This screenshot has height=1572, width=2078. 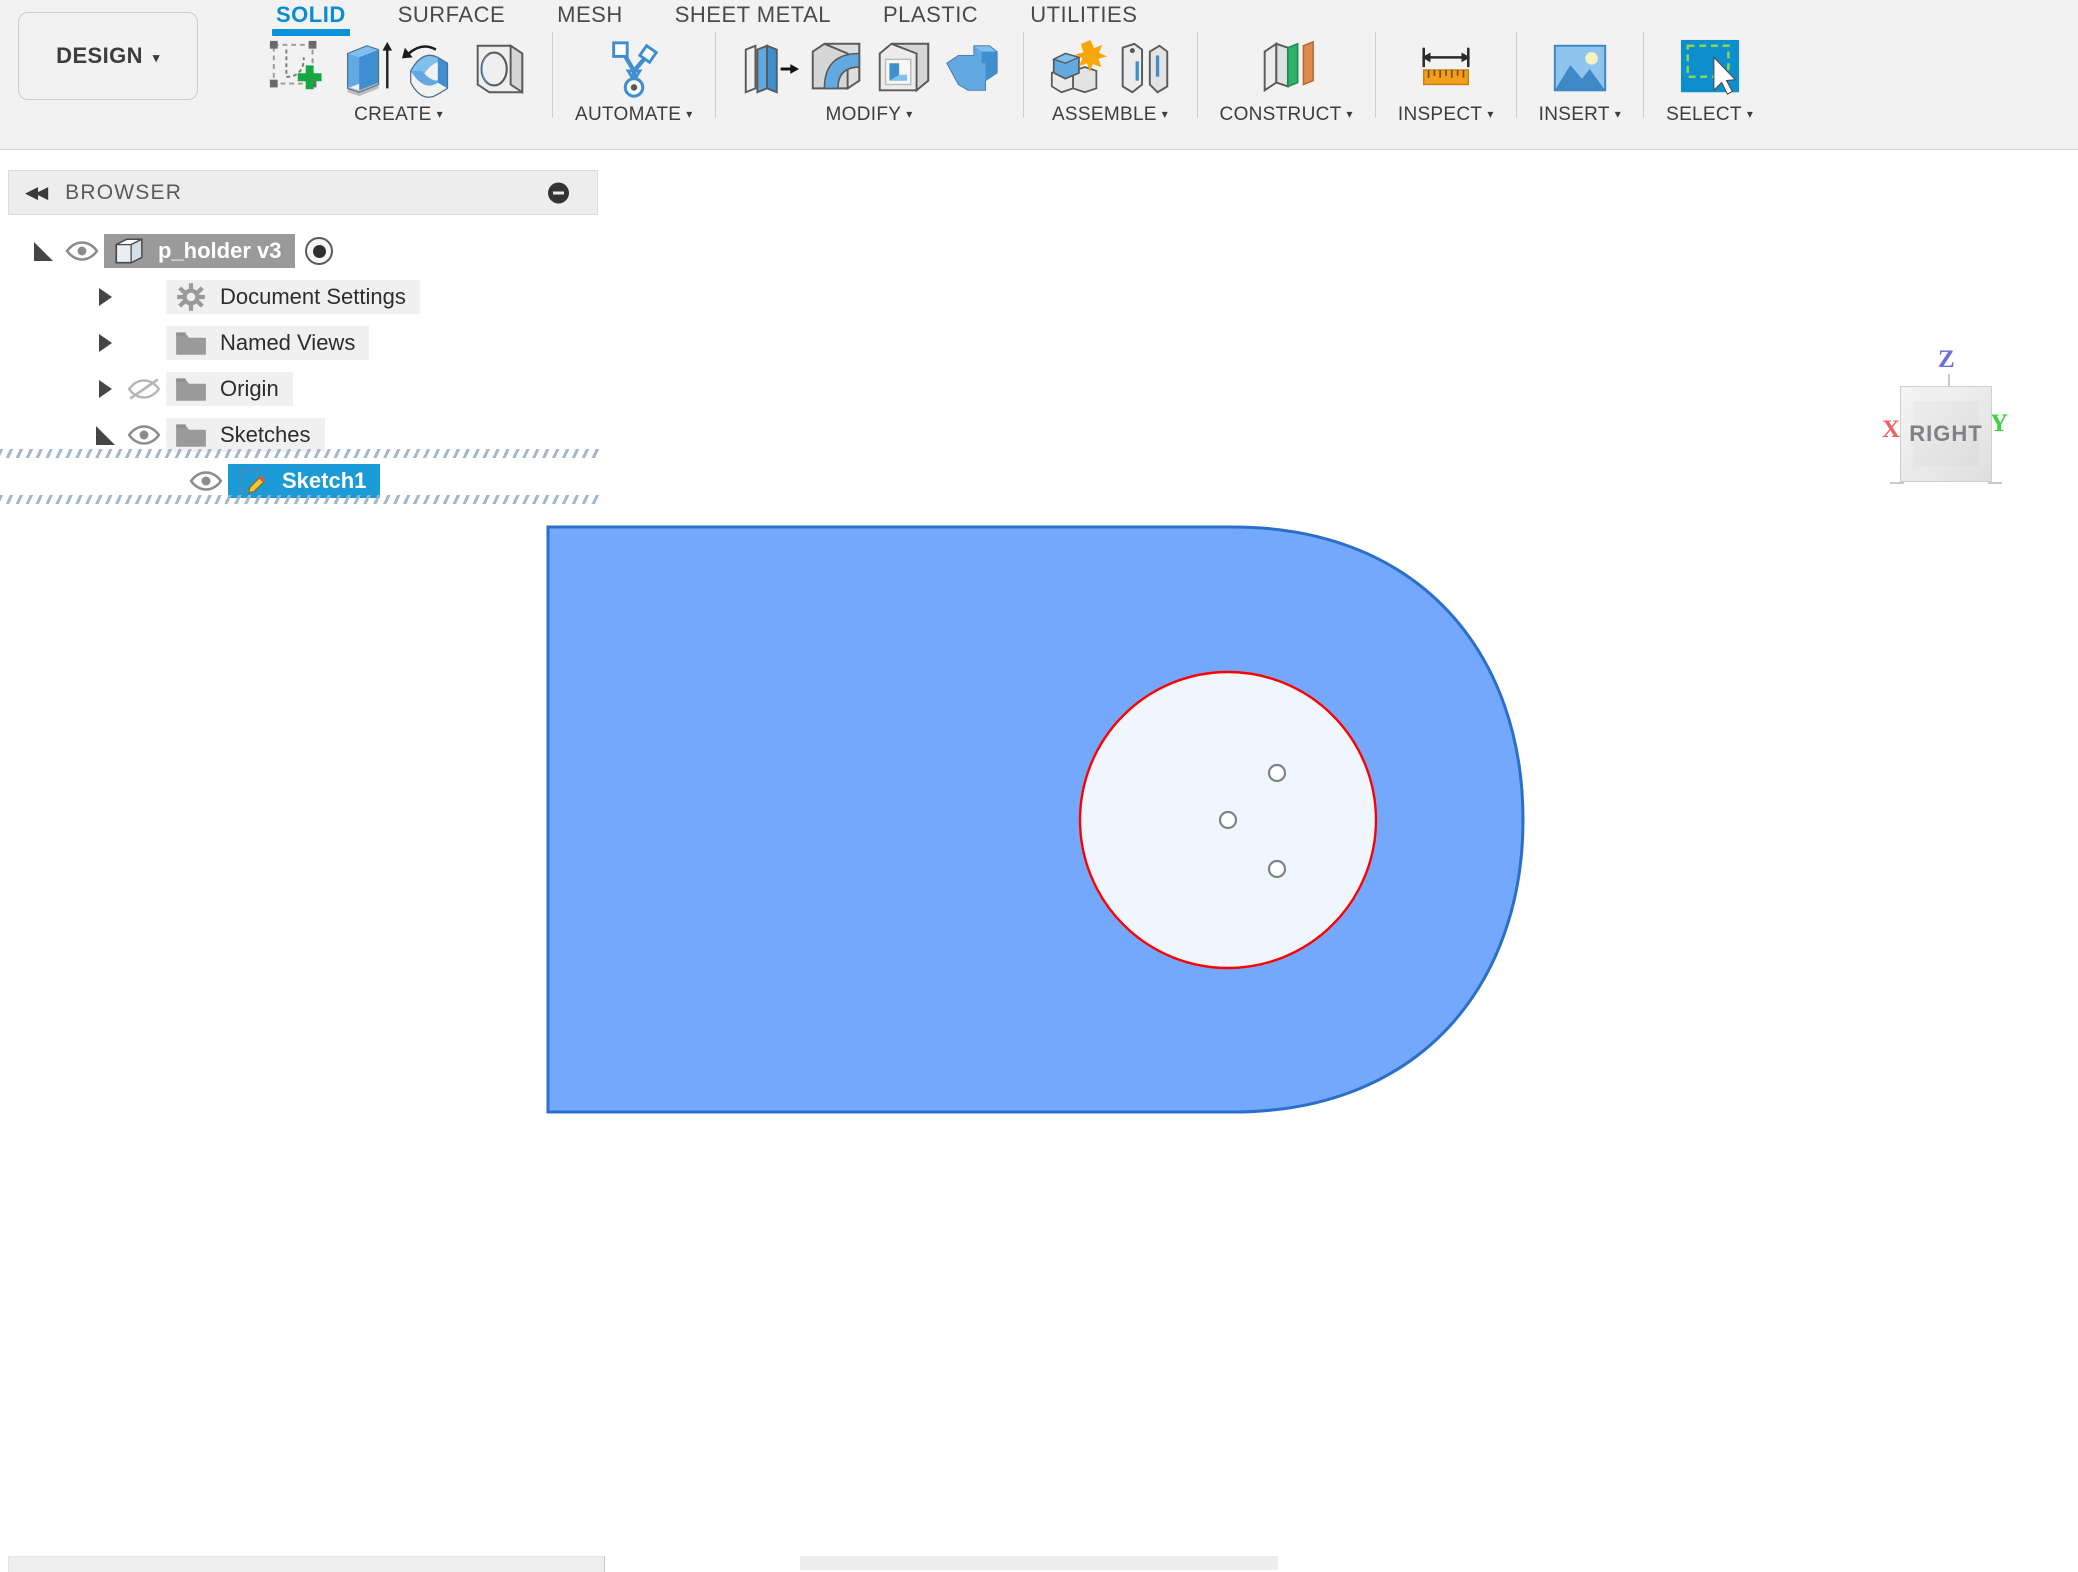 I want to click on sweep-icon, so click(x=499, y=69).